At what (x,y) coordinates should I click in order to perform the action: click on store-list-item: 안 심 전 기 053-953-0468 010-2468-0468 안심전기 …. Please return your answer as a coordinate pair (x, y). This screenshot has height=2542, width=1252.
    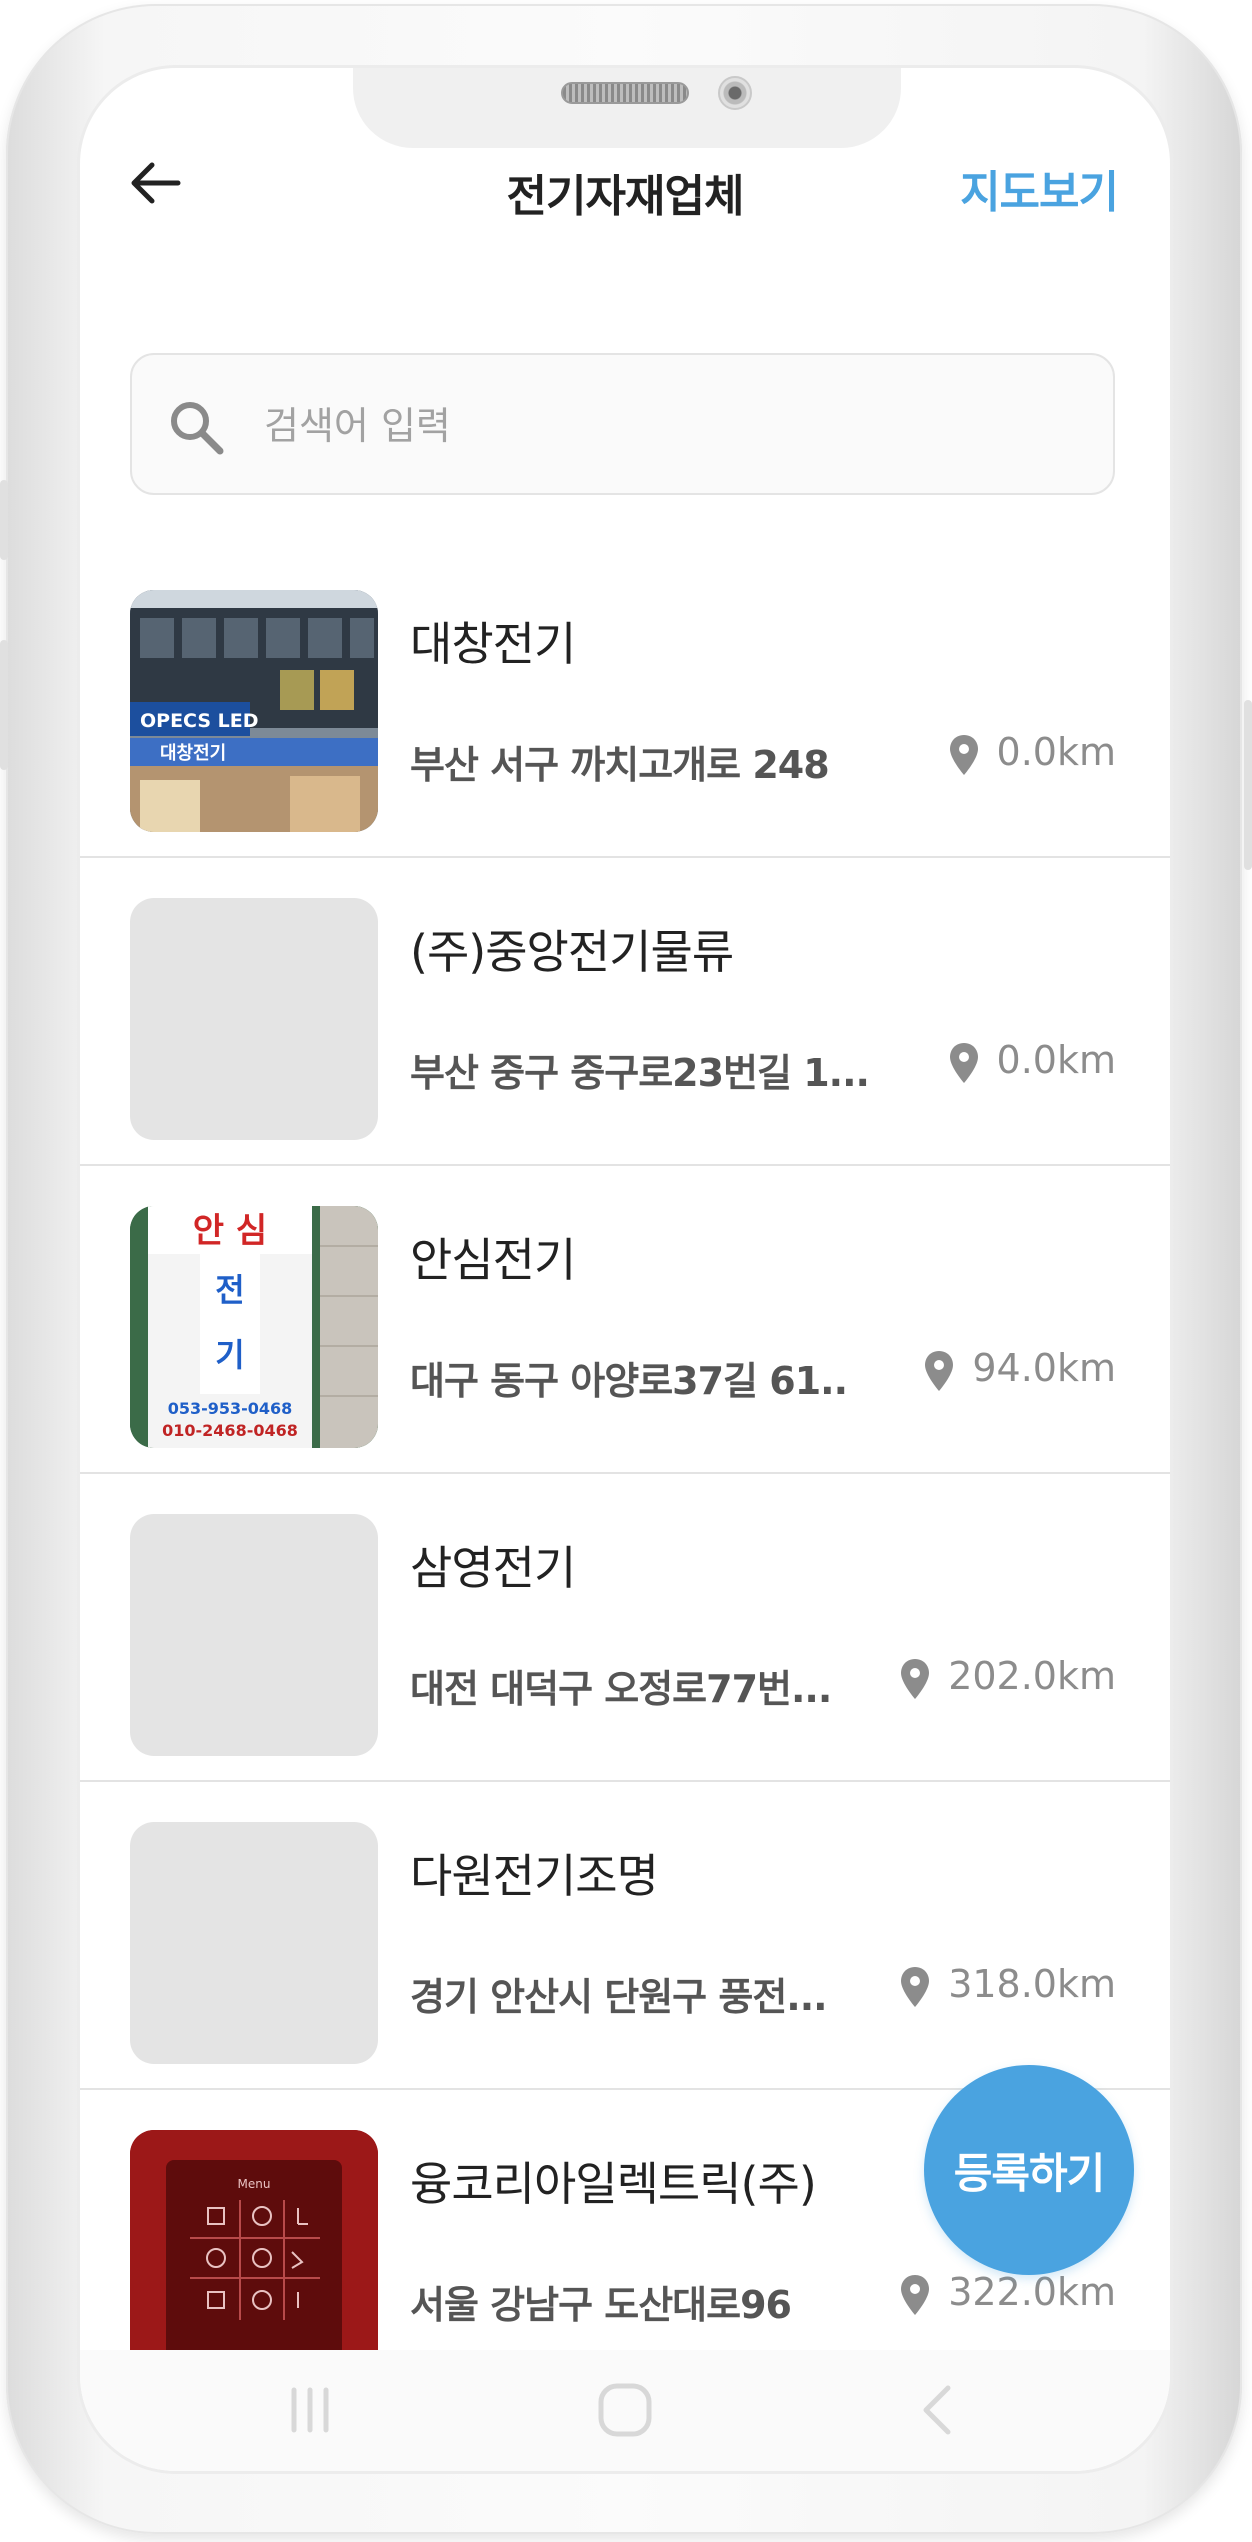
    Looking at the image, I should click on (625, 1320).